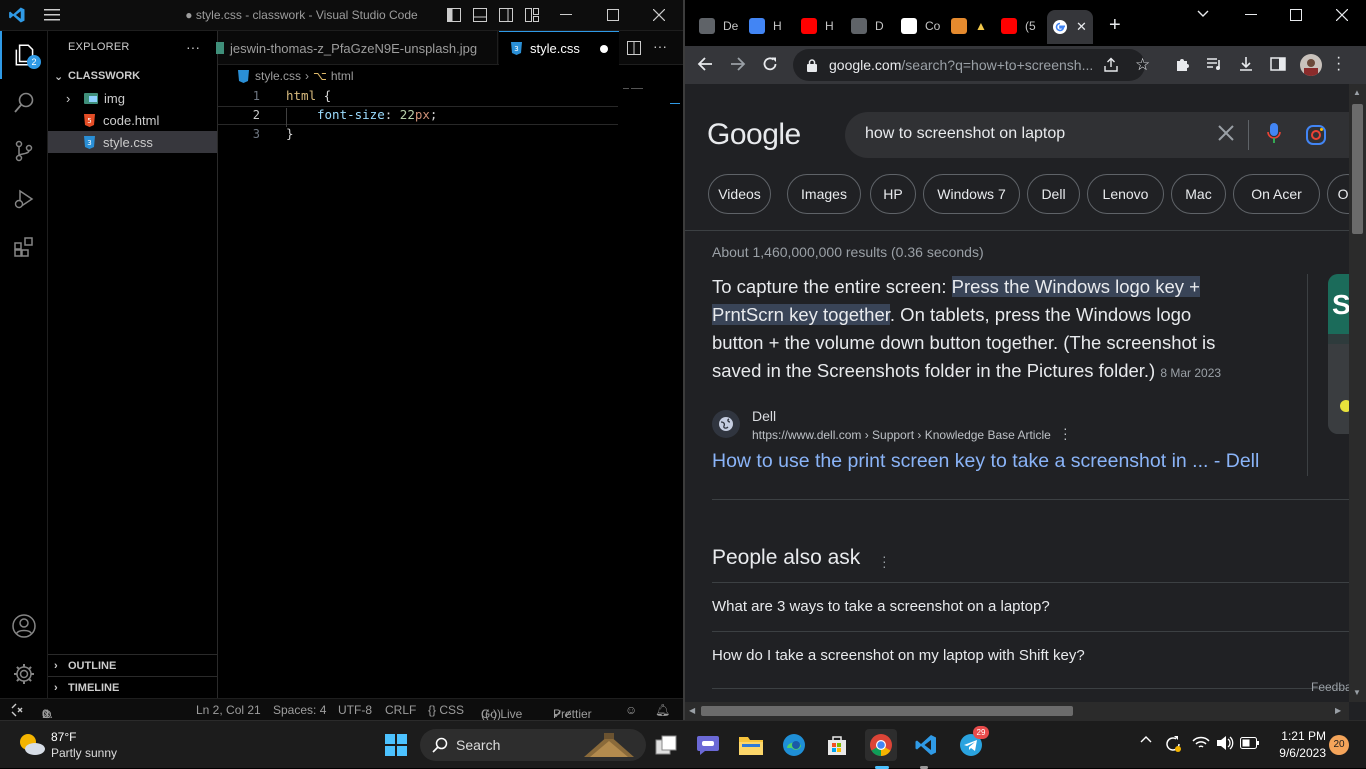 Image resolution: width=1366 pixels, height=769 pixels. I want to click on menu-kebab-icon: · · ·, so click(1338, 64).